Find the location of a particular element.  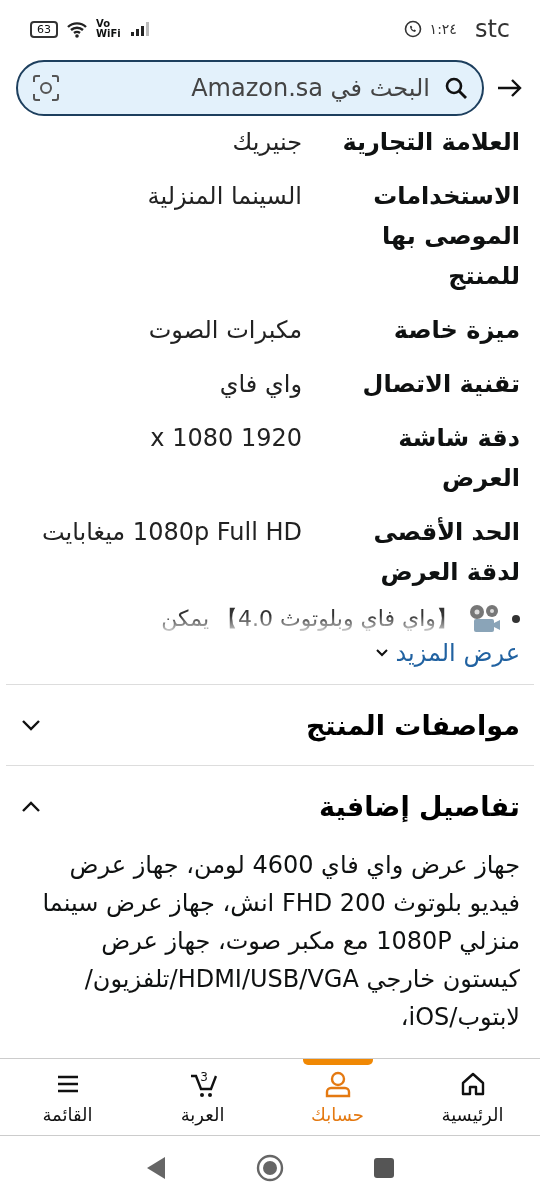

recents-icon is located at coordinates (384, 1168).